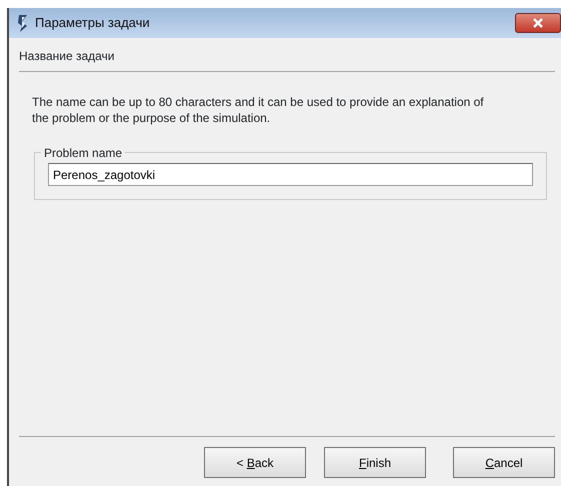  What do you see at coordinates (255, 462) in the screenshot?
I see `back-button: < Back` at bounding box center [255, 462].